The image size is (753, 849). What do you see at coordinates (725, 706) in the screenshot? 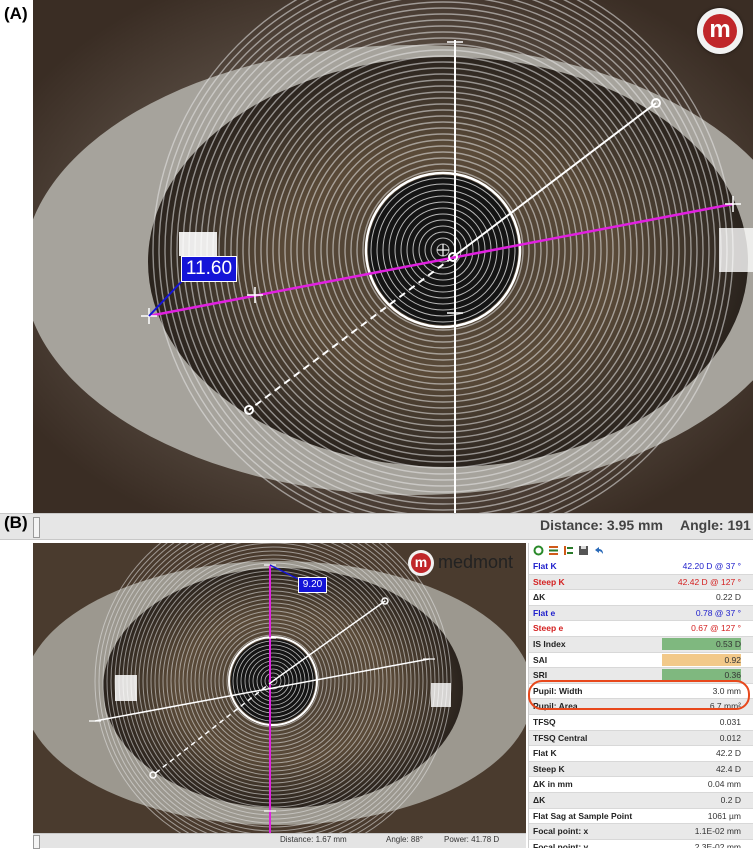
I see `row-value: 6.7 mm²` at bounding box center [725, 706].